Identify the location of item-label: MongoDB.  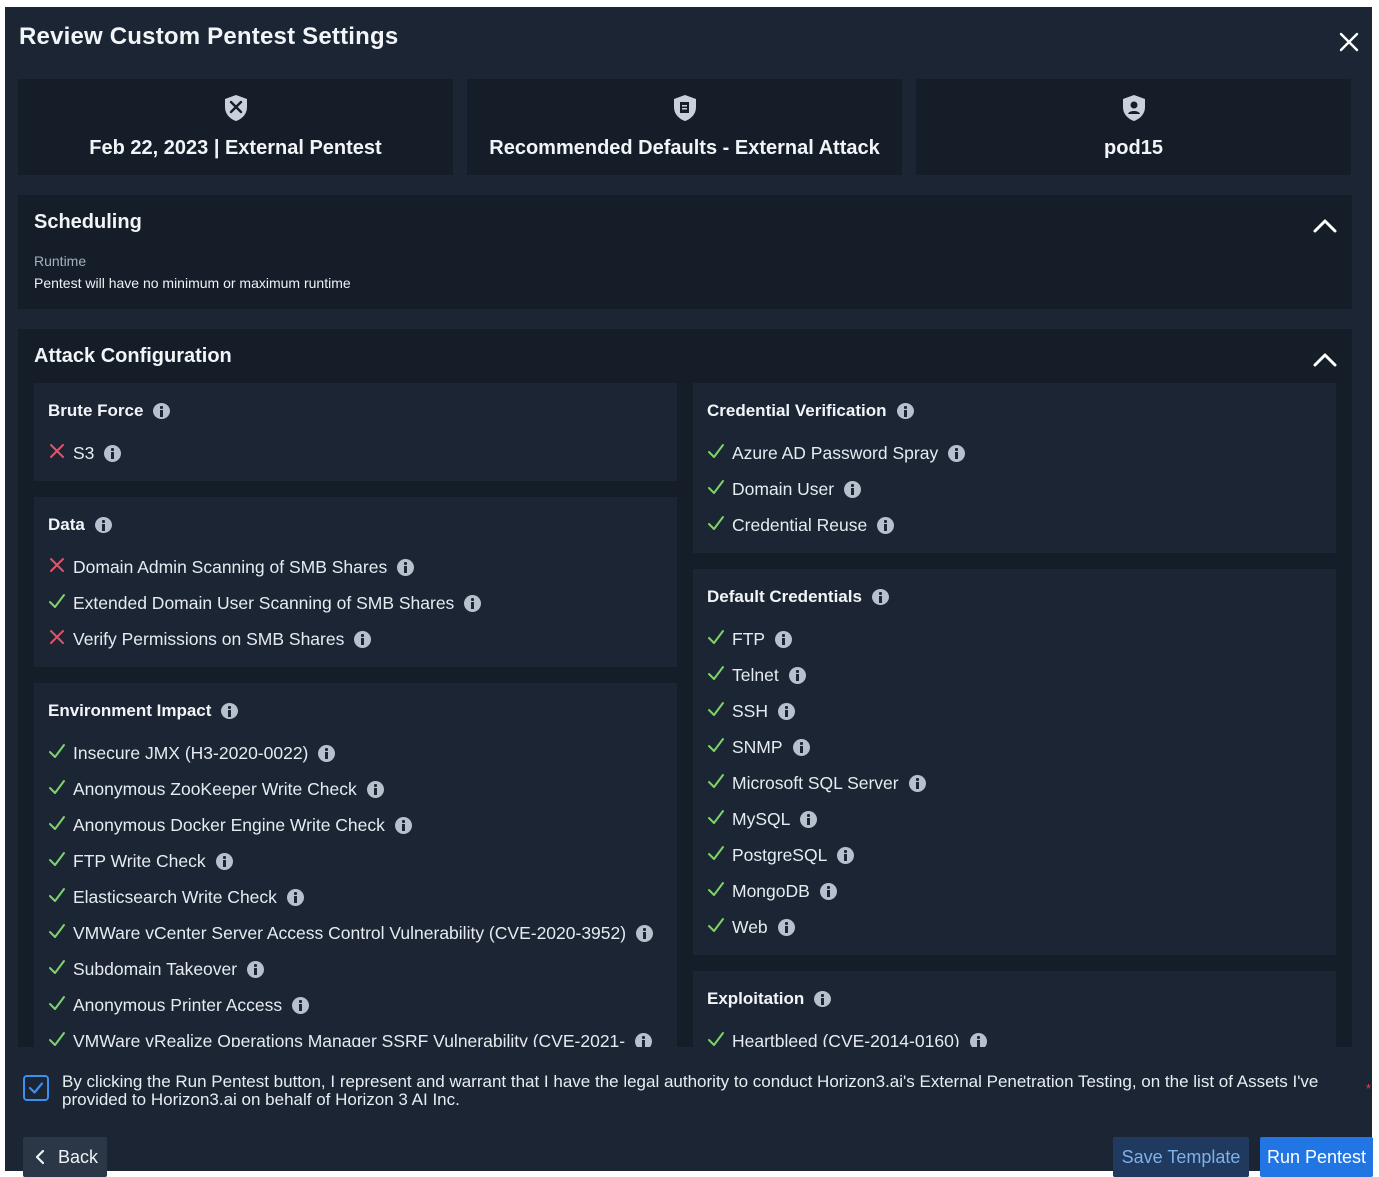
(771, 890).